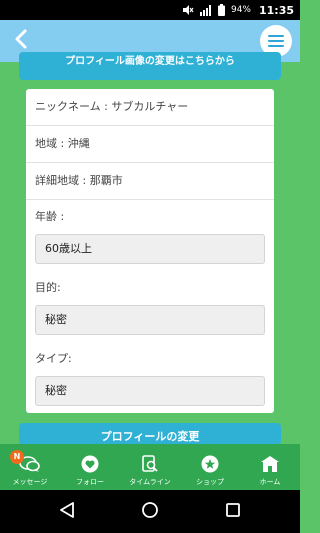  I want to click on nav-label-messages: メッセージ, so click(30, 482).